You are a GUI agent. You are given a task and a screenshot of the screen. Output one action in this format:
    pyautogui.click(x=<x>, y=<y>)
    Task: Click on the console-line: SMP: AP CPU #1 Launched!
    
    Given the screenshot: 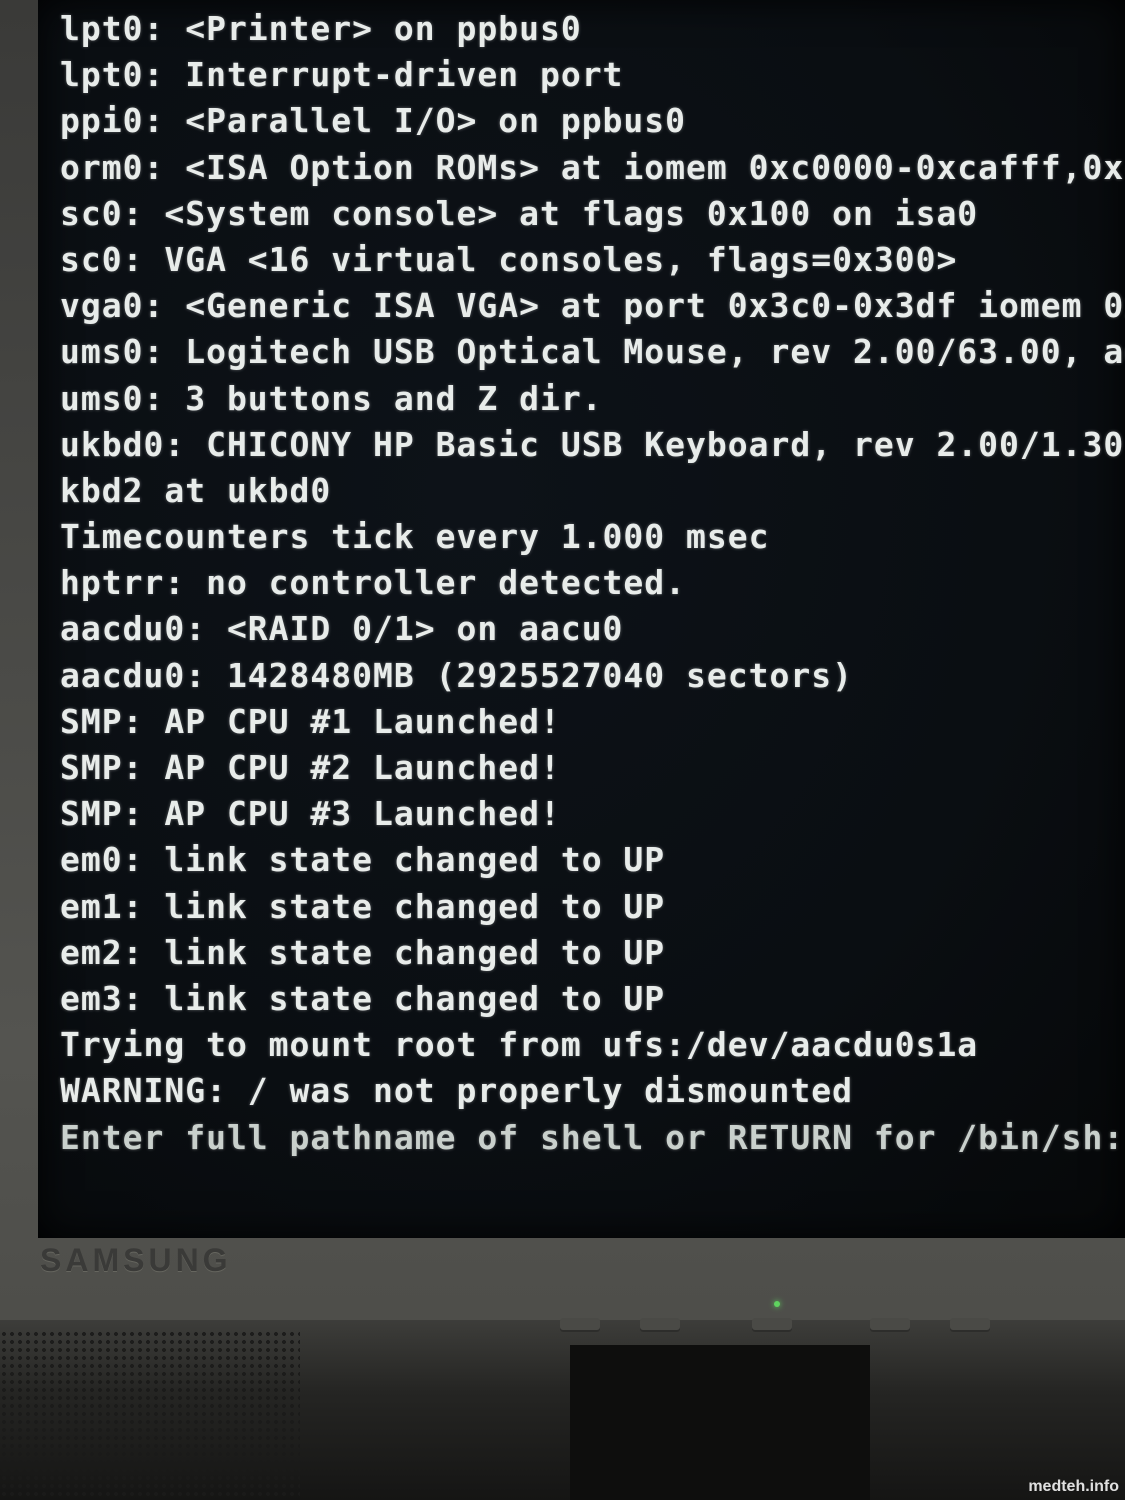 What is the action you would take?
    pyautogui.click(x=310, y=721)
    